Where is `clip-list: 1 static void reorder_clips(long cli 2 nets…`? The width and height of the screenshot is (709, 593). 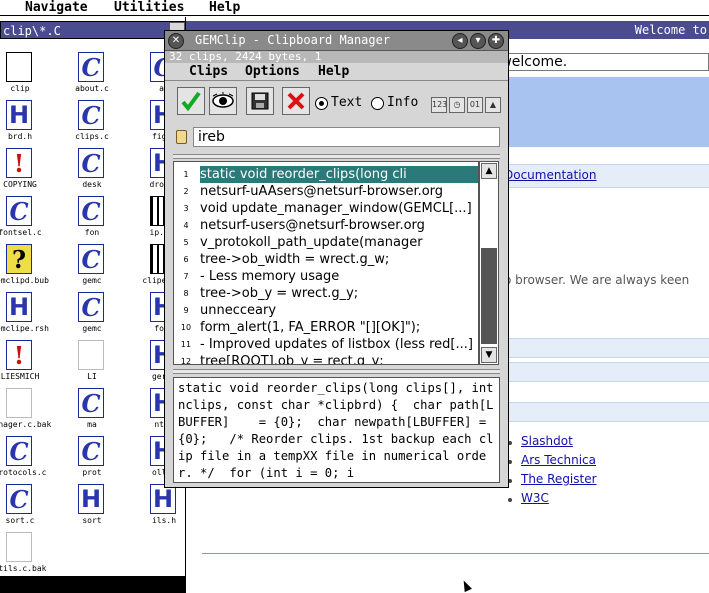 clip-list: 1 static void reorder_clips(long cli 2 nets… is located at coordinates (326, 263).